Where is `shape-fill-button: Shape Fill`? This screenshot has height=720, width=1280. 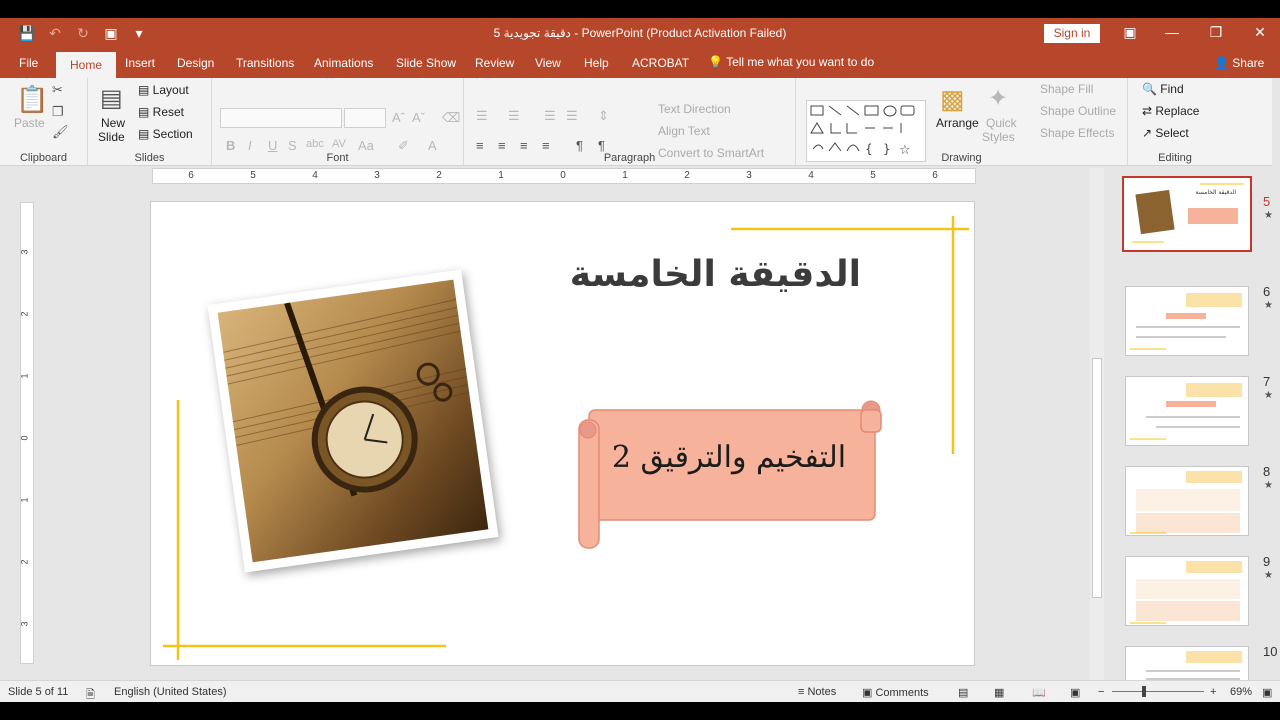
shape-fill-button: Shape Fill is located at coordinates (1066, 89).